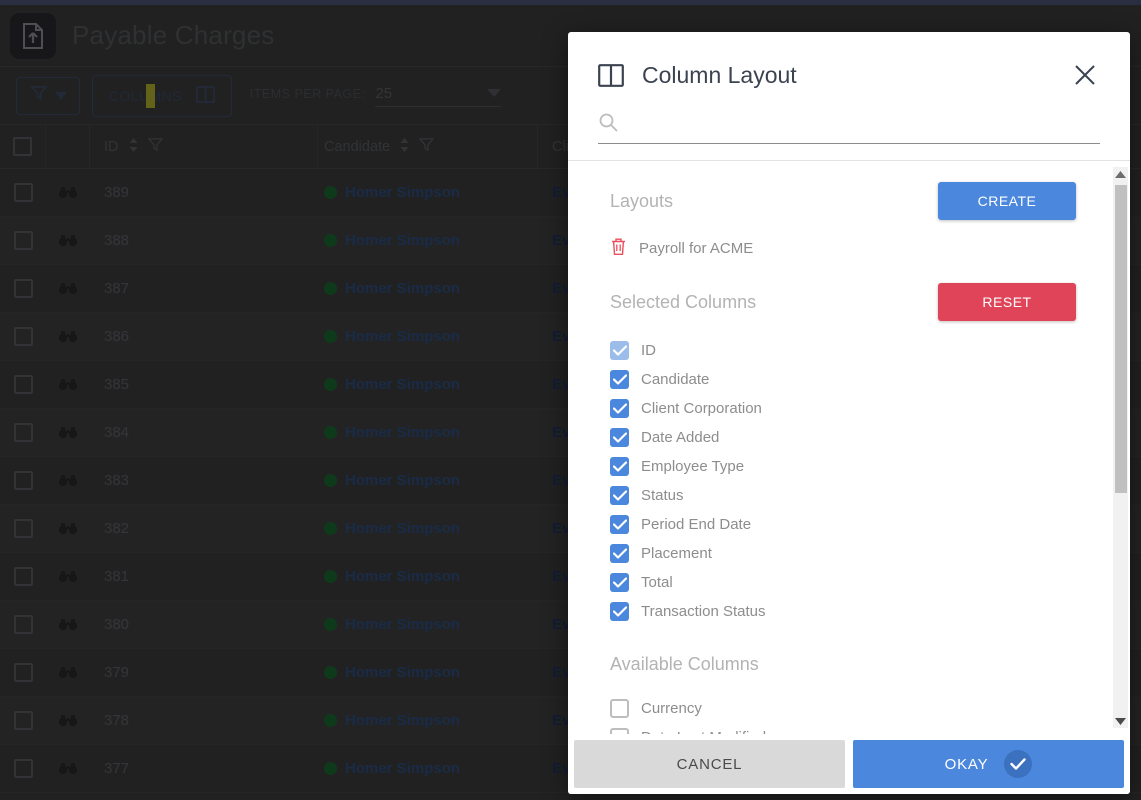 The height and width of the screenshot is (800, 1141). Describe the element at coordinates (861, 524) in the screenshot. I see `column-option: Period End Date` at that location.